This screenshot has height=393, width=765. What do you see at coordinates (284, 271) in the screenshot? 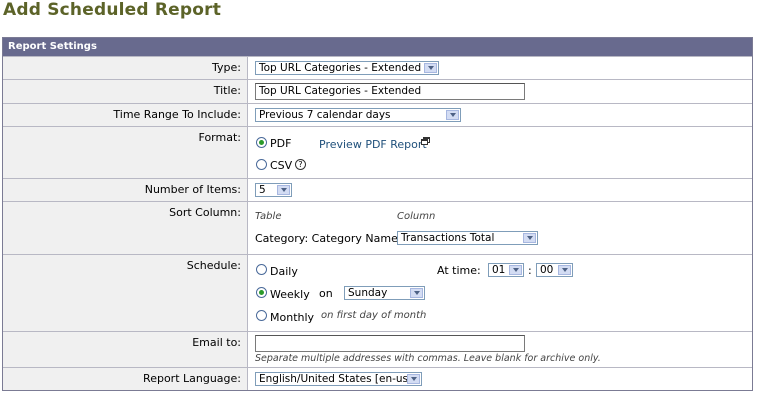
I see `schedule-daily-label: Daily` at bounding box center [284, 271].